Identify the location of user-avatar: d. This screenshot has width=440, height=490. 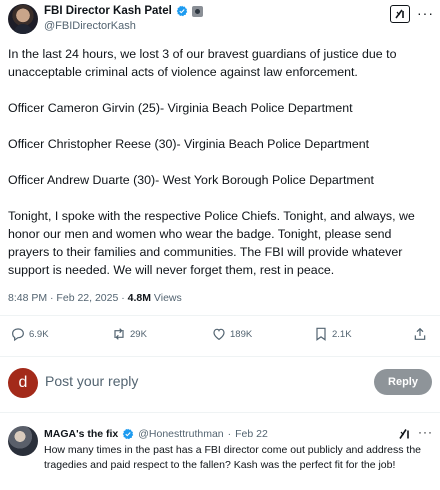
(23, 383).